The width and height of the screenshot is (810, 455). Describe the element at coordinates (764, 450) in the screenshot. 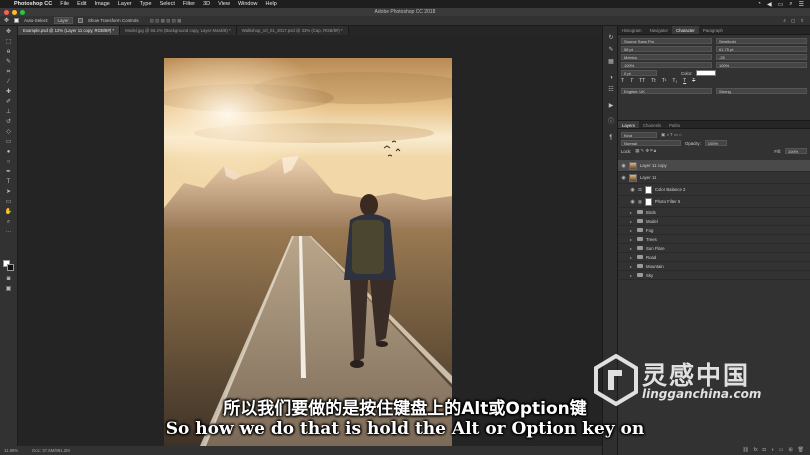

I see `add-mask-icon: ◘` at that location.